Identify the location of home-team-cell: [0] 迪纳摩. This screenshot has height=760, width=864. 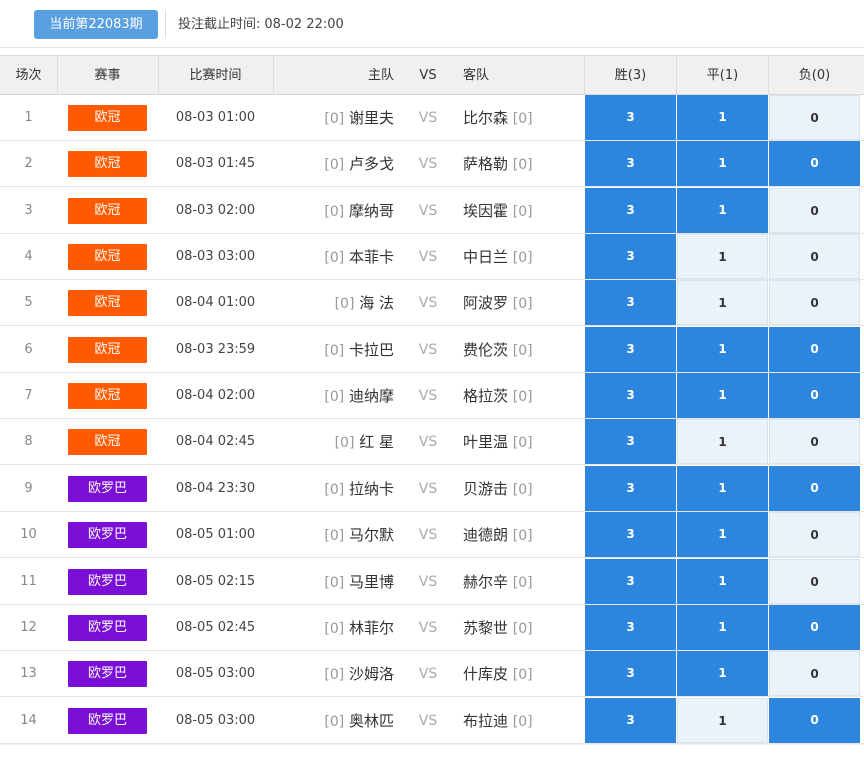
(333, 396).